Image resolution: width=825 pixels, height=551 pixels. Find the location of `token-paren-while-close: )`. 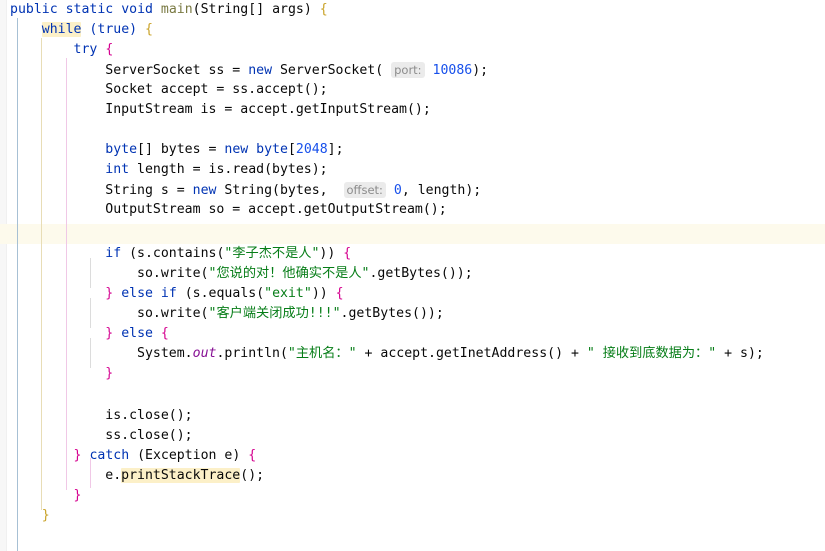

token-paren-while-close: ) is located at coordinates (133, 29).